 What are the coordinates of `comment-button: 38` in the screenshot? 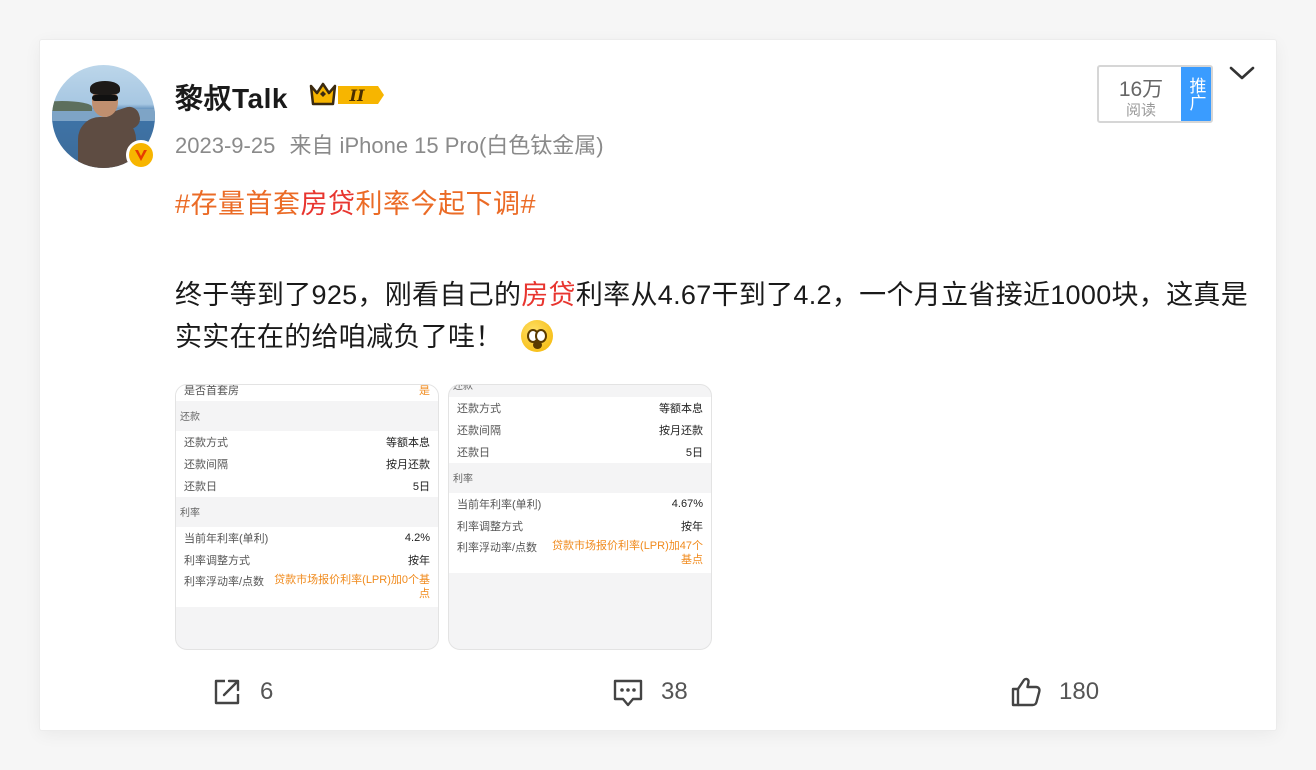 It's located at (649, 692).